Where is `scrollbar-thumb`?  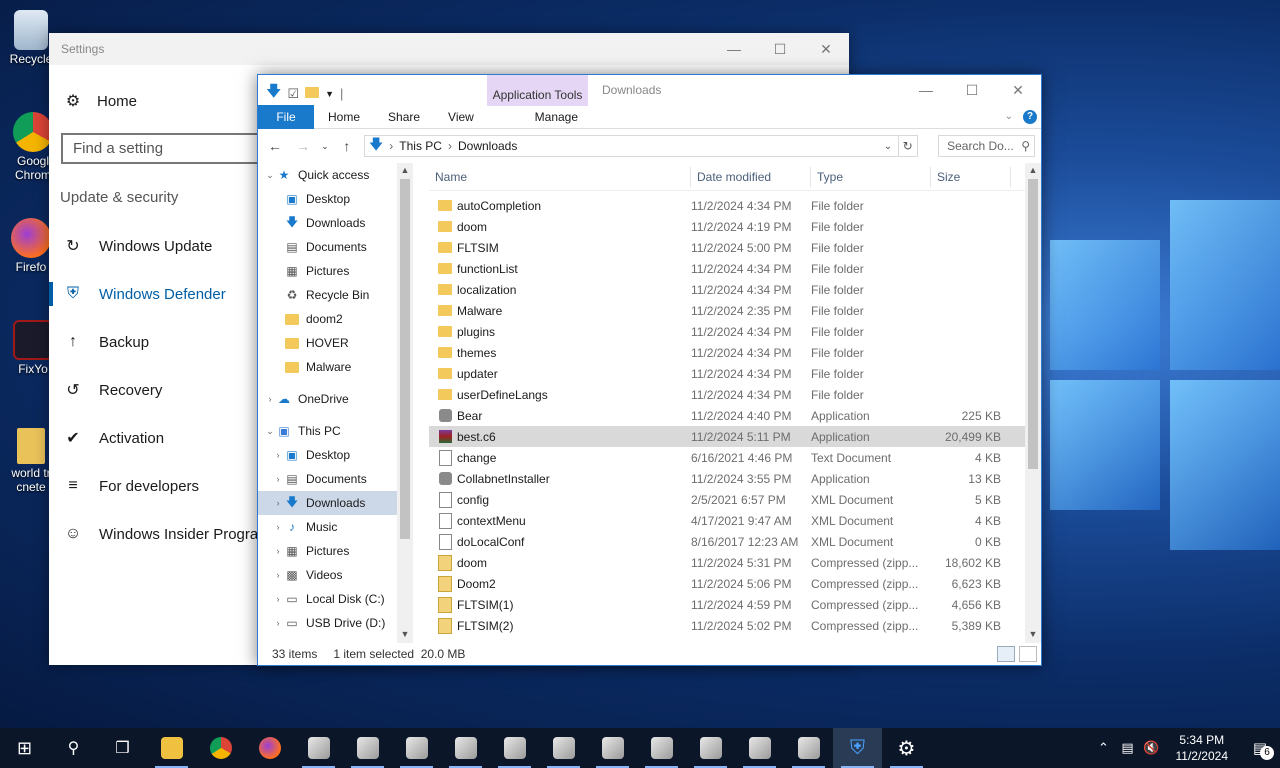
scrollbar-thumb is located at coordinates (405, 359).